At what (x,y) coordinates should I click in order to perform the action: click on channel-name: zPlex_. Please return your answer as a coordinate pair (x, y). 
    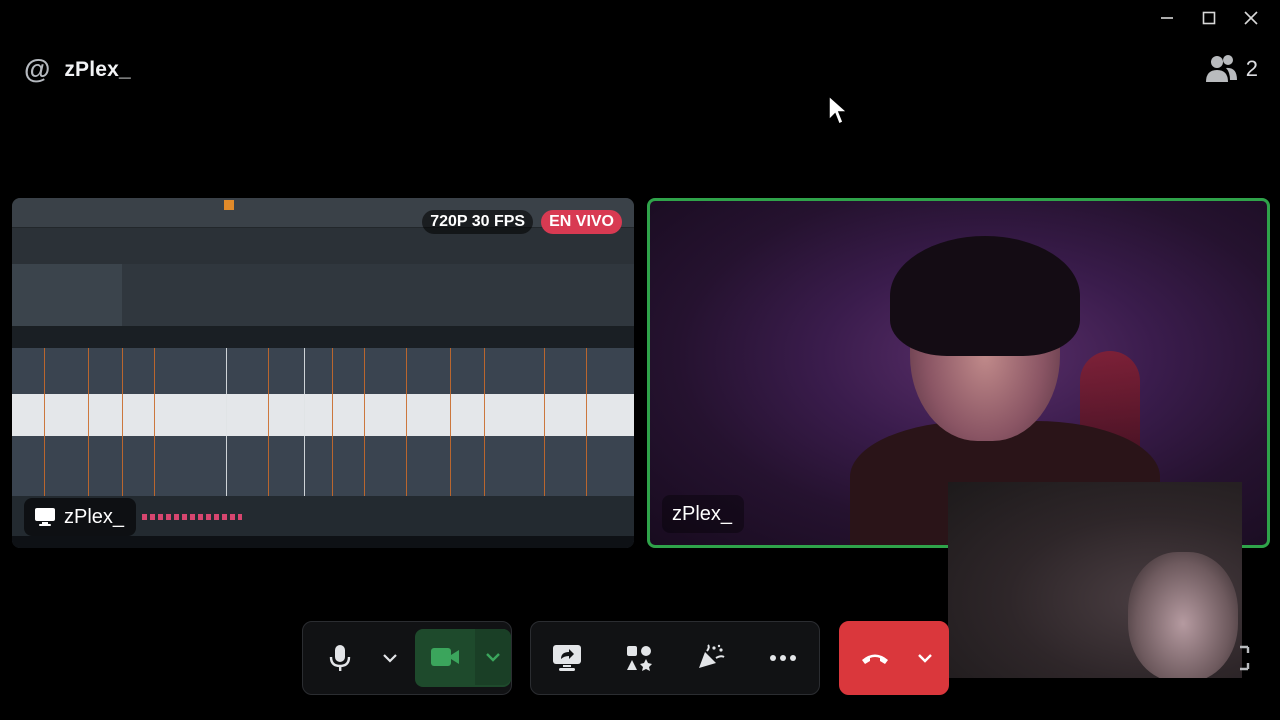
    Looking at the image, I should click on (97, 69).